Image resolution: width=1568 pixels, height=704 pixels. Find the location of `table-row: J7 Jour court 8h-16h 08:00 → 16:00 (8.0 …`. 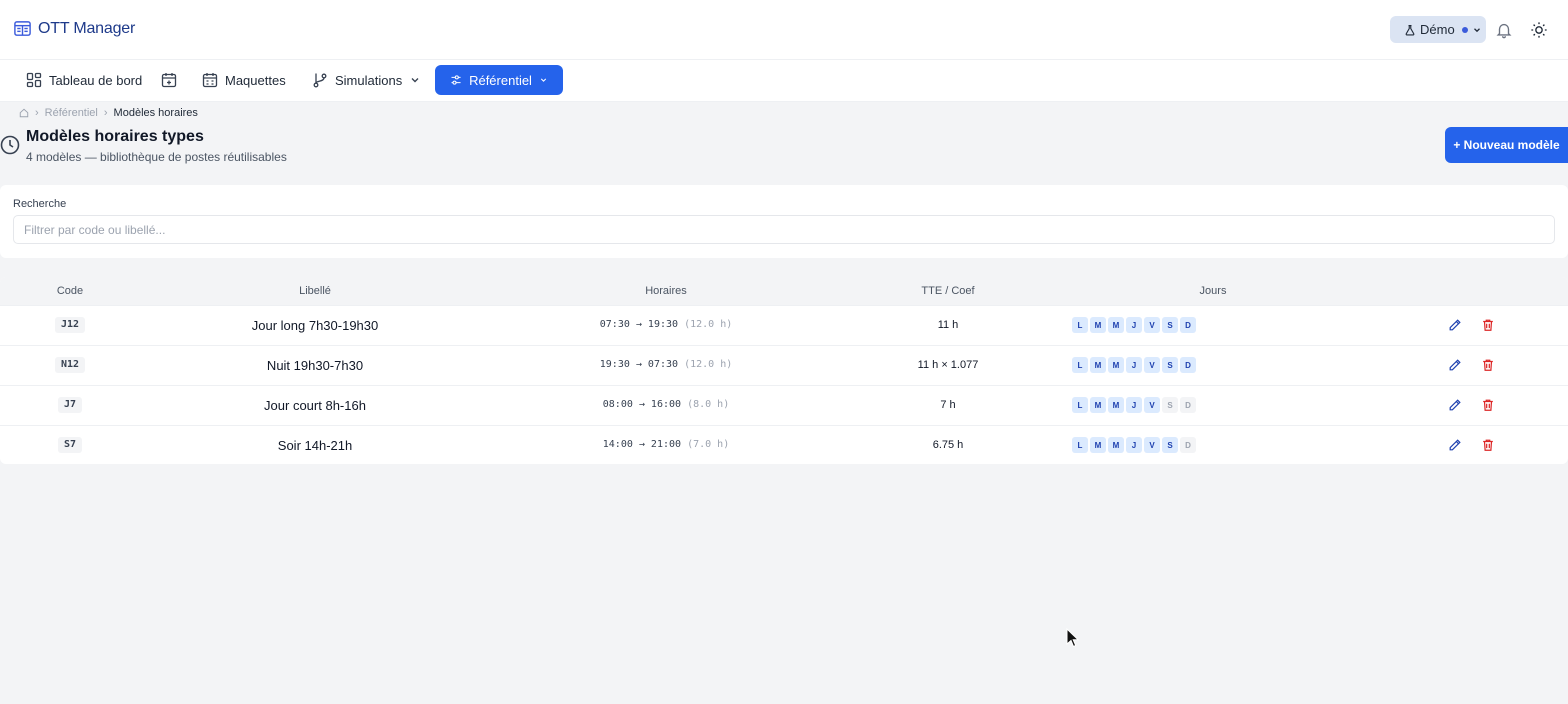

table-row: J7 Jour court 8h-16h 08:00 → 16:00 (8.0 … is located at coordinates (784, 405).